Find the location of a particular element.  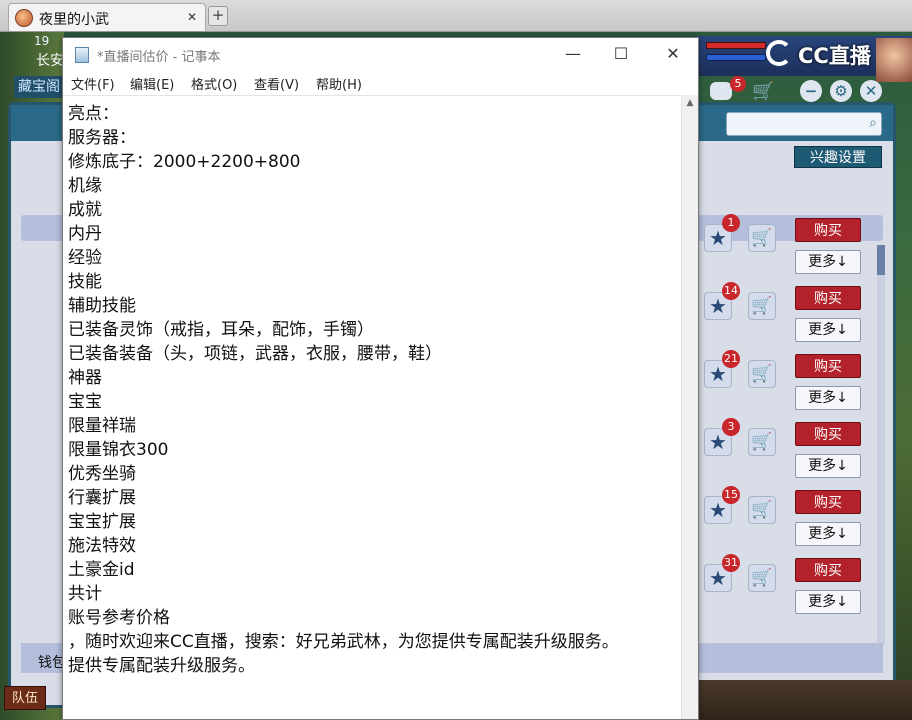

treasure-pavilion-label: 藏宝阁 is located at coordinates (38, 87).